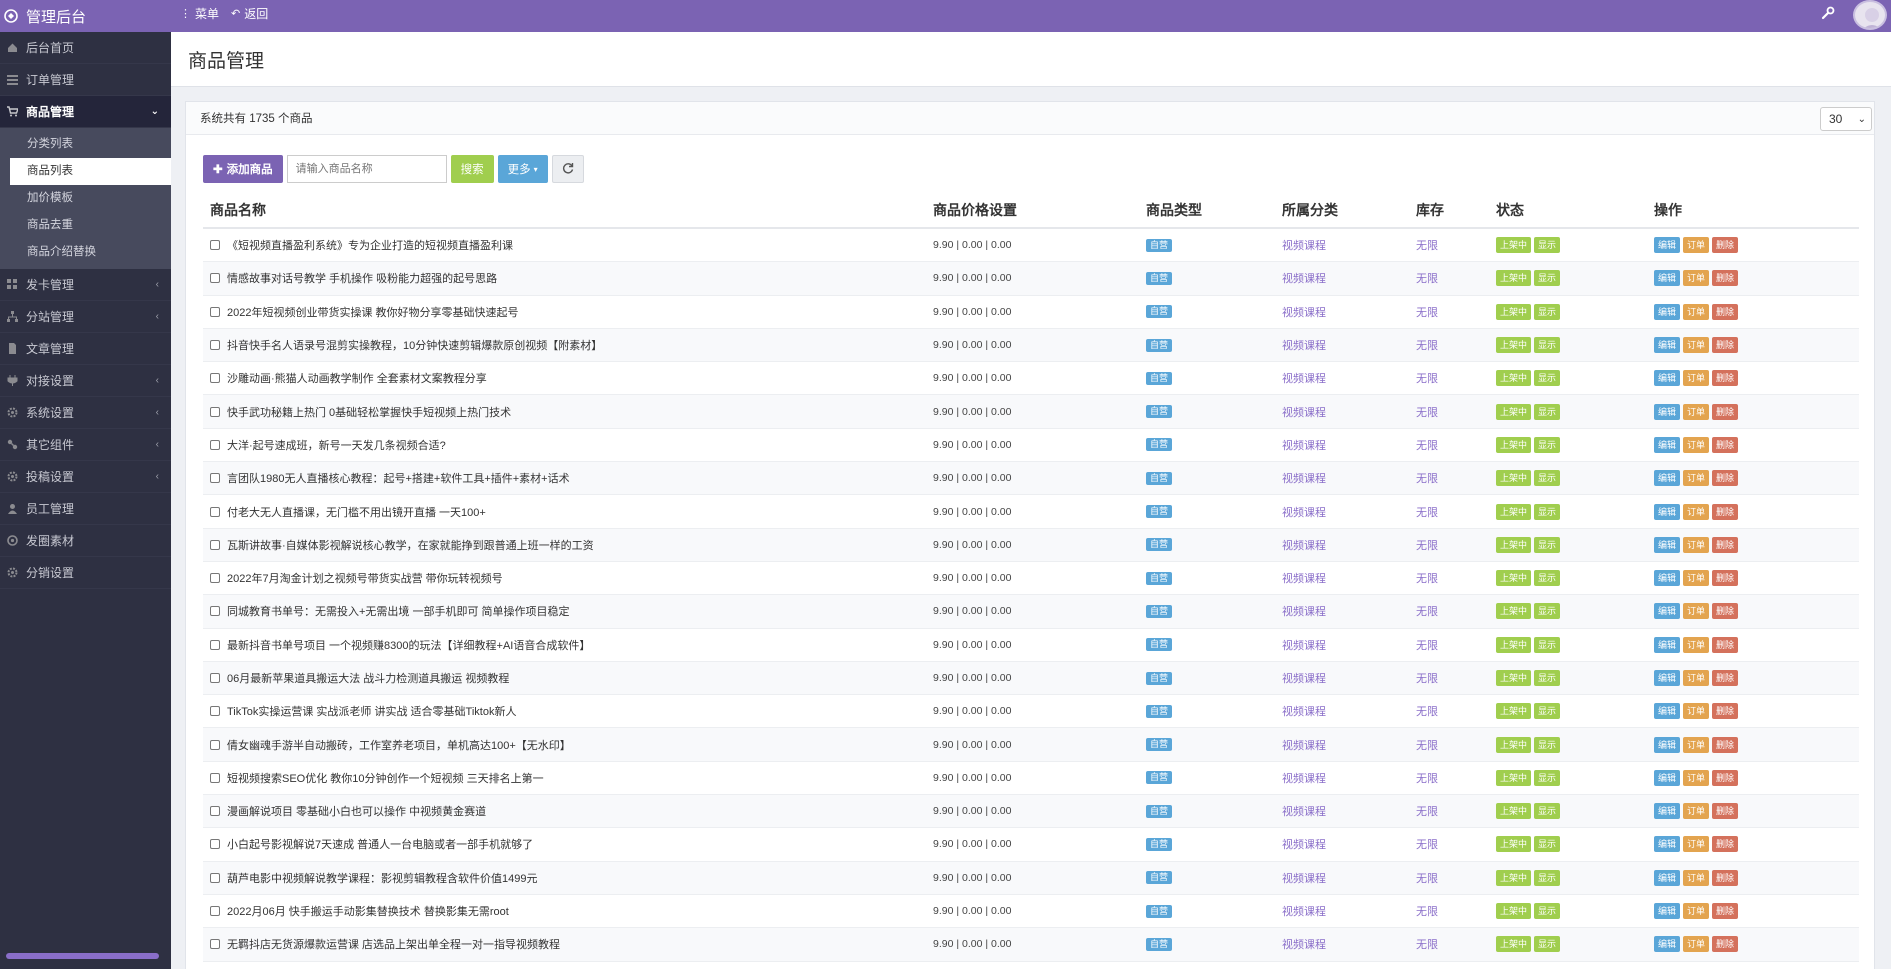 The image size is (1891, 969). I want to click on sidebar-item-staff: 员工管理, so click(85, 509).